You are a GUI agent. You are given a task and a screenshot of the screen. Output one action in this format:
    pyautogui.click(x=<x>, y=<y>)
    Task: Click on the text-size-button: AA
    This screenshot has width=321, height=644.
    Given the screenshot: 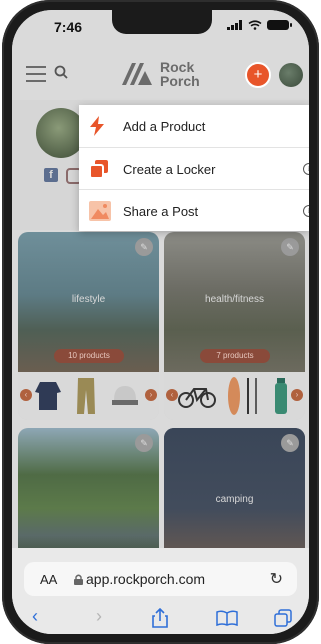 What is the action you would take?
    pyautogui.click(x=48, y=579)
    